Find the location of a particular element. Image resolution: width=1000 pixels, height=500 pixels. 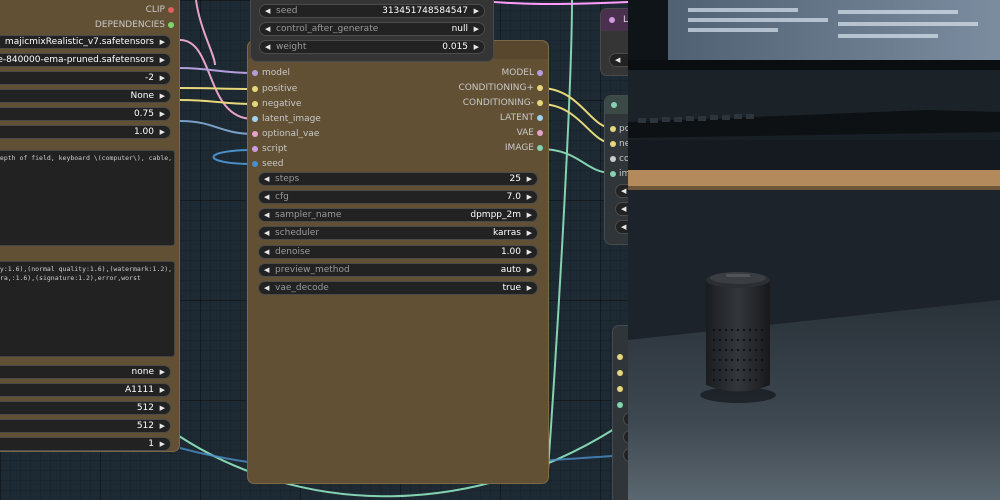

token-normalization-widget: none ▶ is located at coordinates (85, 372).